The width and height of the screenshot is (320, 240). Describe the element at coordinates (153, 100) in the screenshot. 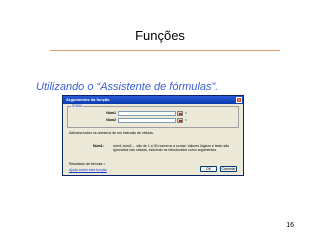

I see `dialog-titlebar: Argumentos da função ×` at that location.